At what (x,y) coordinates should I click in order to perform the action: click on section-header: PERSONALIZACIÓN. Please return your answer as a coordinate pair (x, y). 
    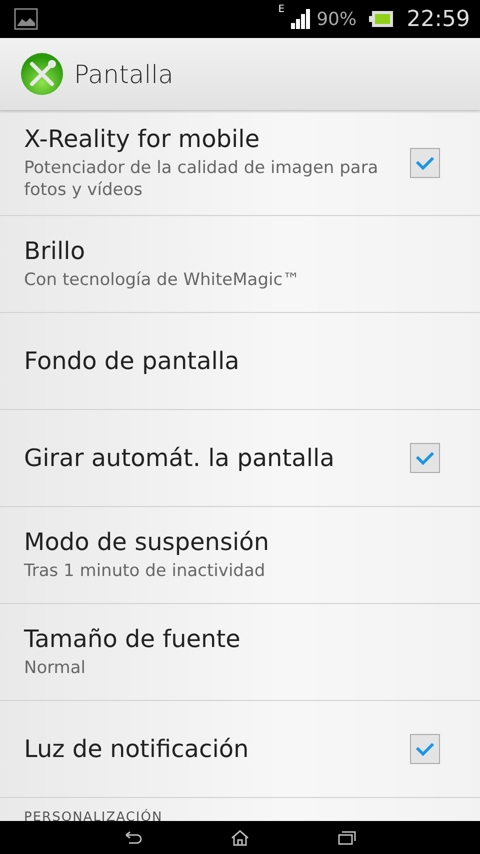
    Looking at the image, I should click on (93, 814).